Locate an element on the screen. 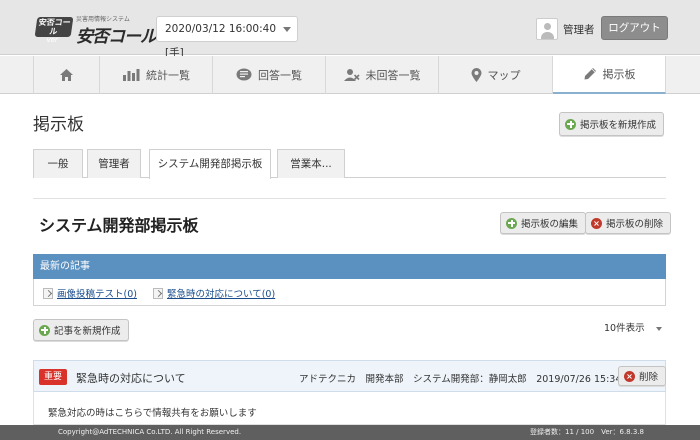 The image size is (700, 440). user-info: 管理者 is located at coordinates (565, 29).